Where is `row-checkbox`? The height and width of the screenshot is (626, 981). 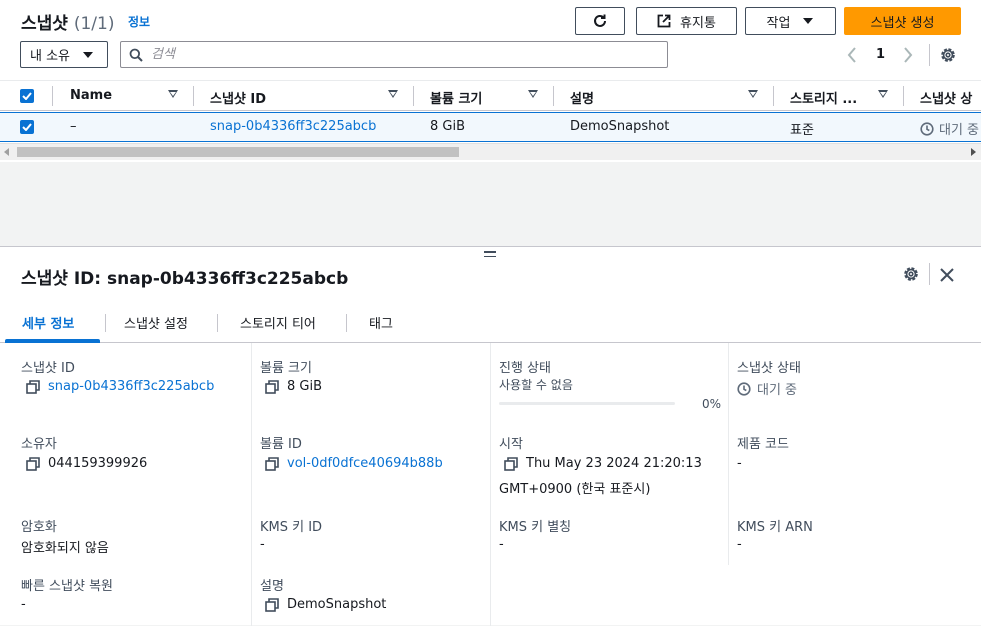 row-checkbox is located at coordinates (27, 127).